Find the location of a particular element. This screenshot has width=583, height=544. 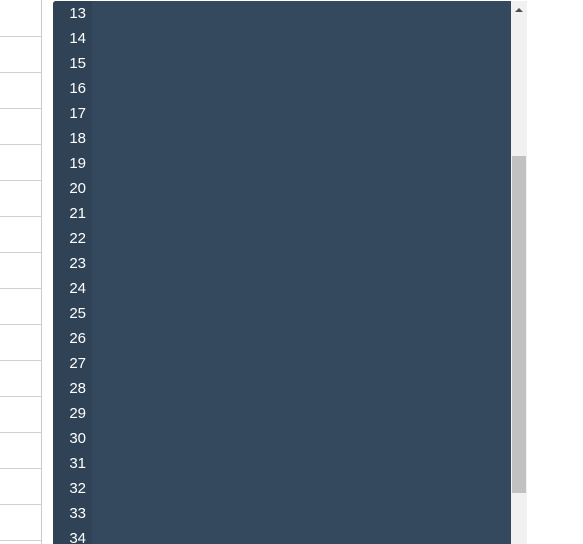

line-number: 31 is located at coordinates (77, 463).